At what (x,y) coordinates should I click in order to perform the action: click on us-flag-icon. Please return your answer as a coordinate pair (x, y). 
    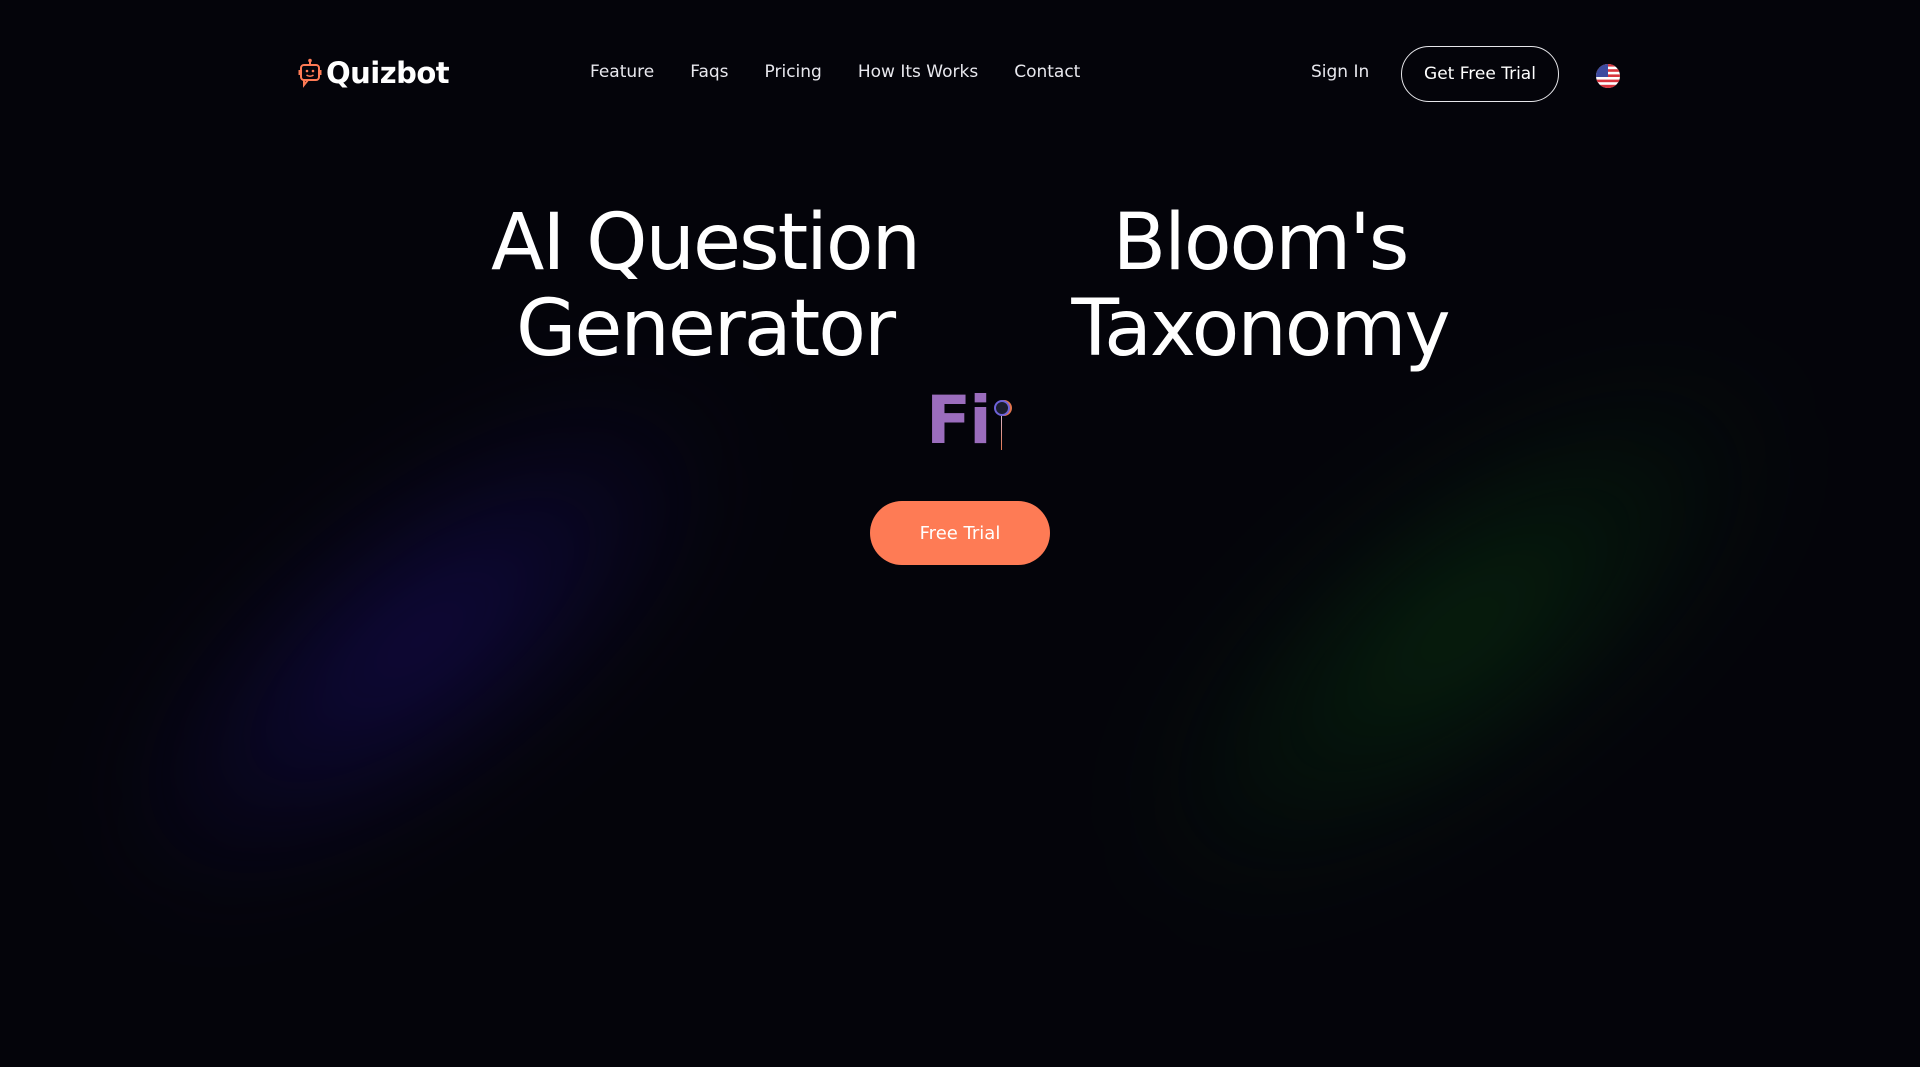
    Looking at the image, I should click on (1608, 76).